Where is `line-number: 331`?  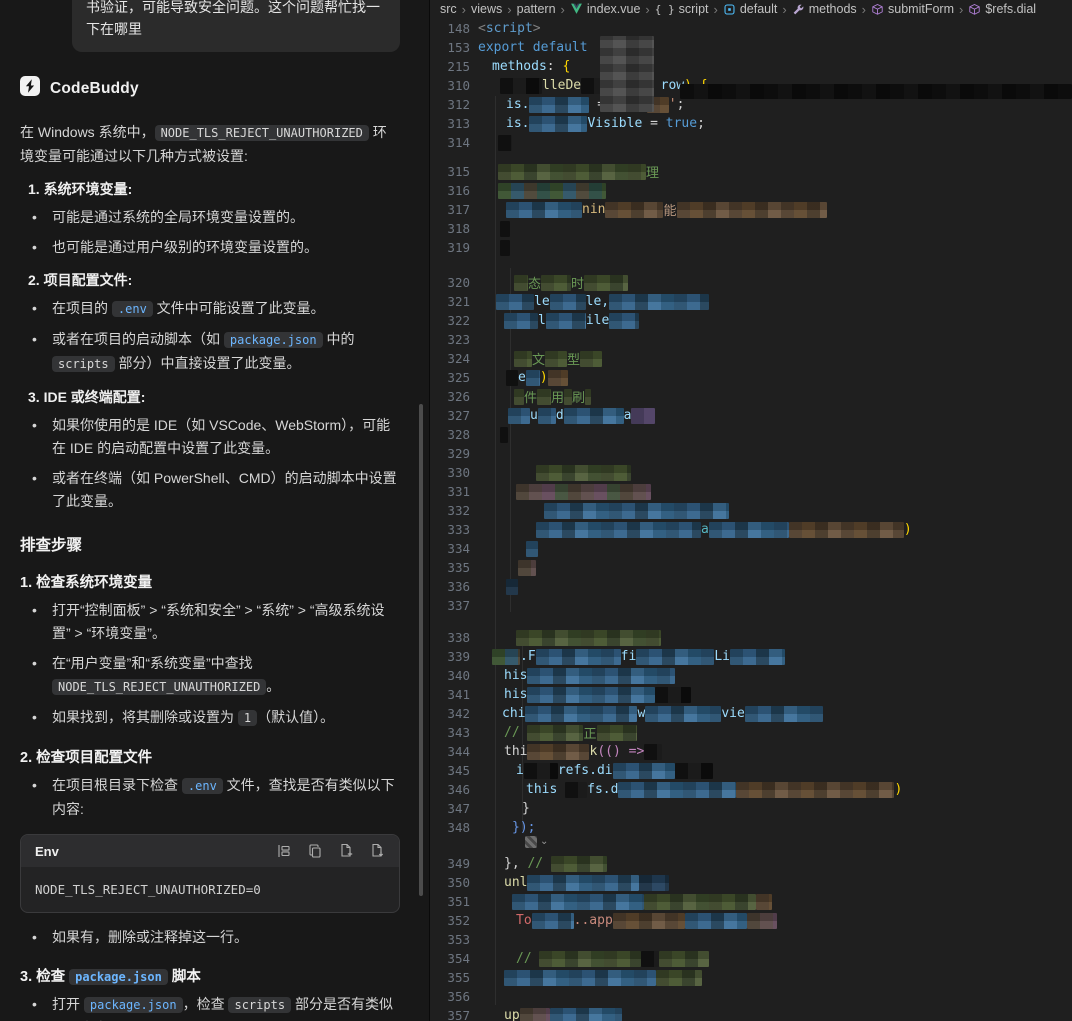 line-number: 331 is located at coordinates (450, 491).